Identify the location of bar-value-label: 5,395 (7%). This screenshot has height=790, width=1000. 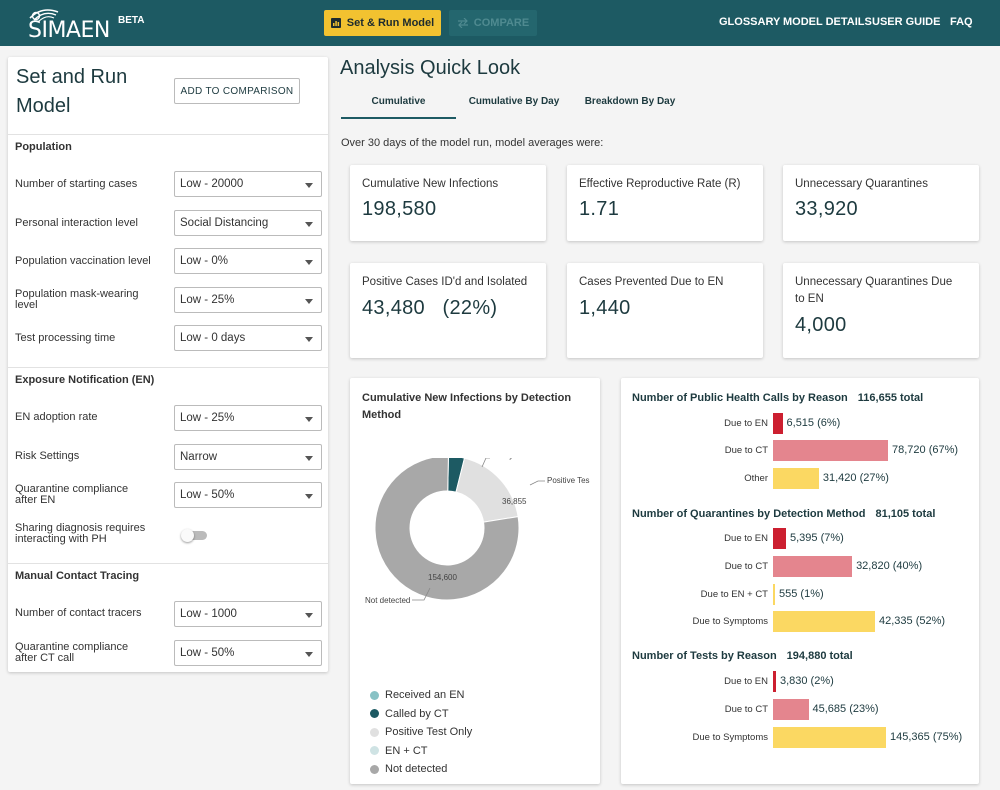
(816, 538).